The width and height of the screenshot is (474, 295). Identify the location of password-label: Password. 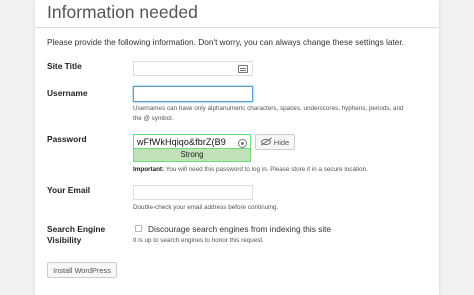
(67, 139).